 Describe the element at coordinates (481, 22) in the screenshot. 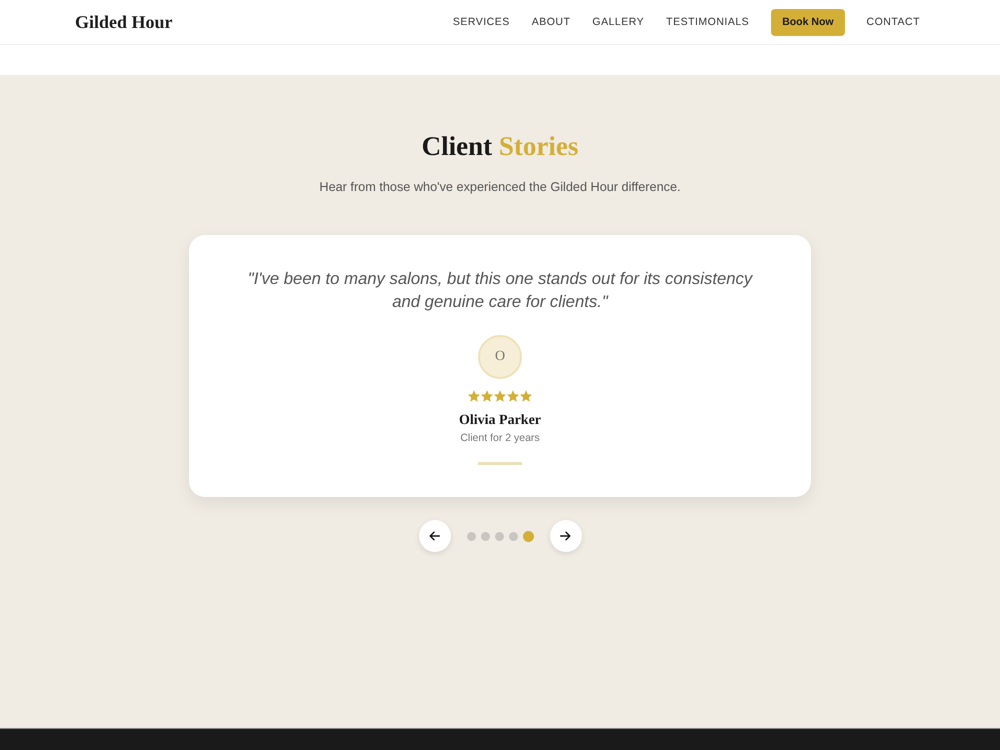

I see `nav-link: SERVICES` at that location.